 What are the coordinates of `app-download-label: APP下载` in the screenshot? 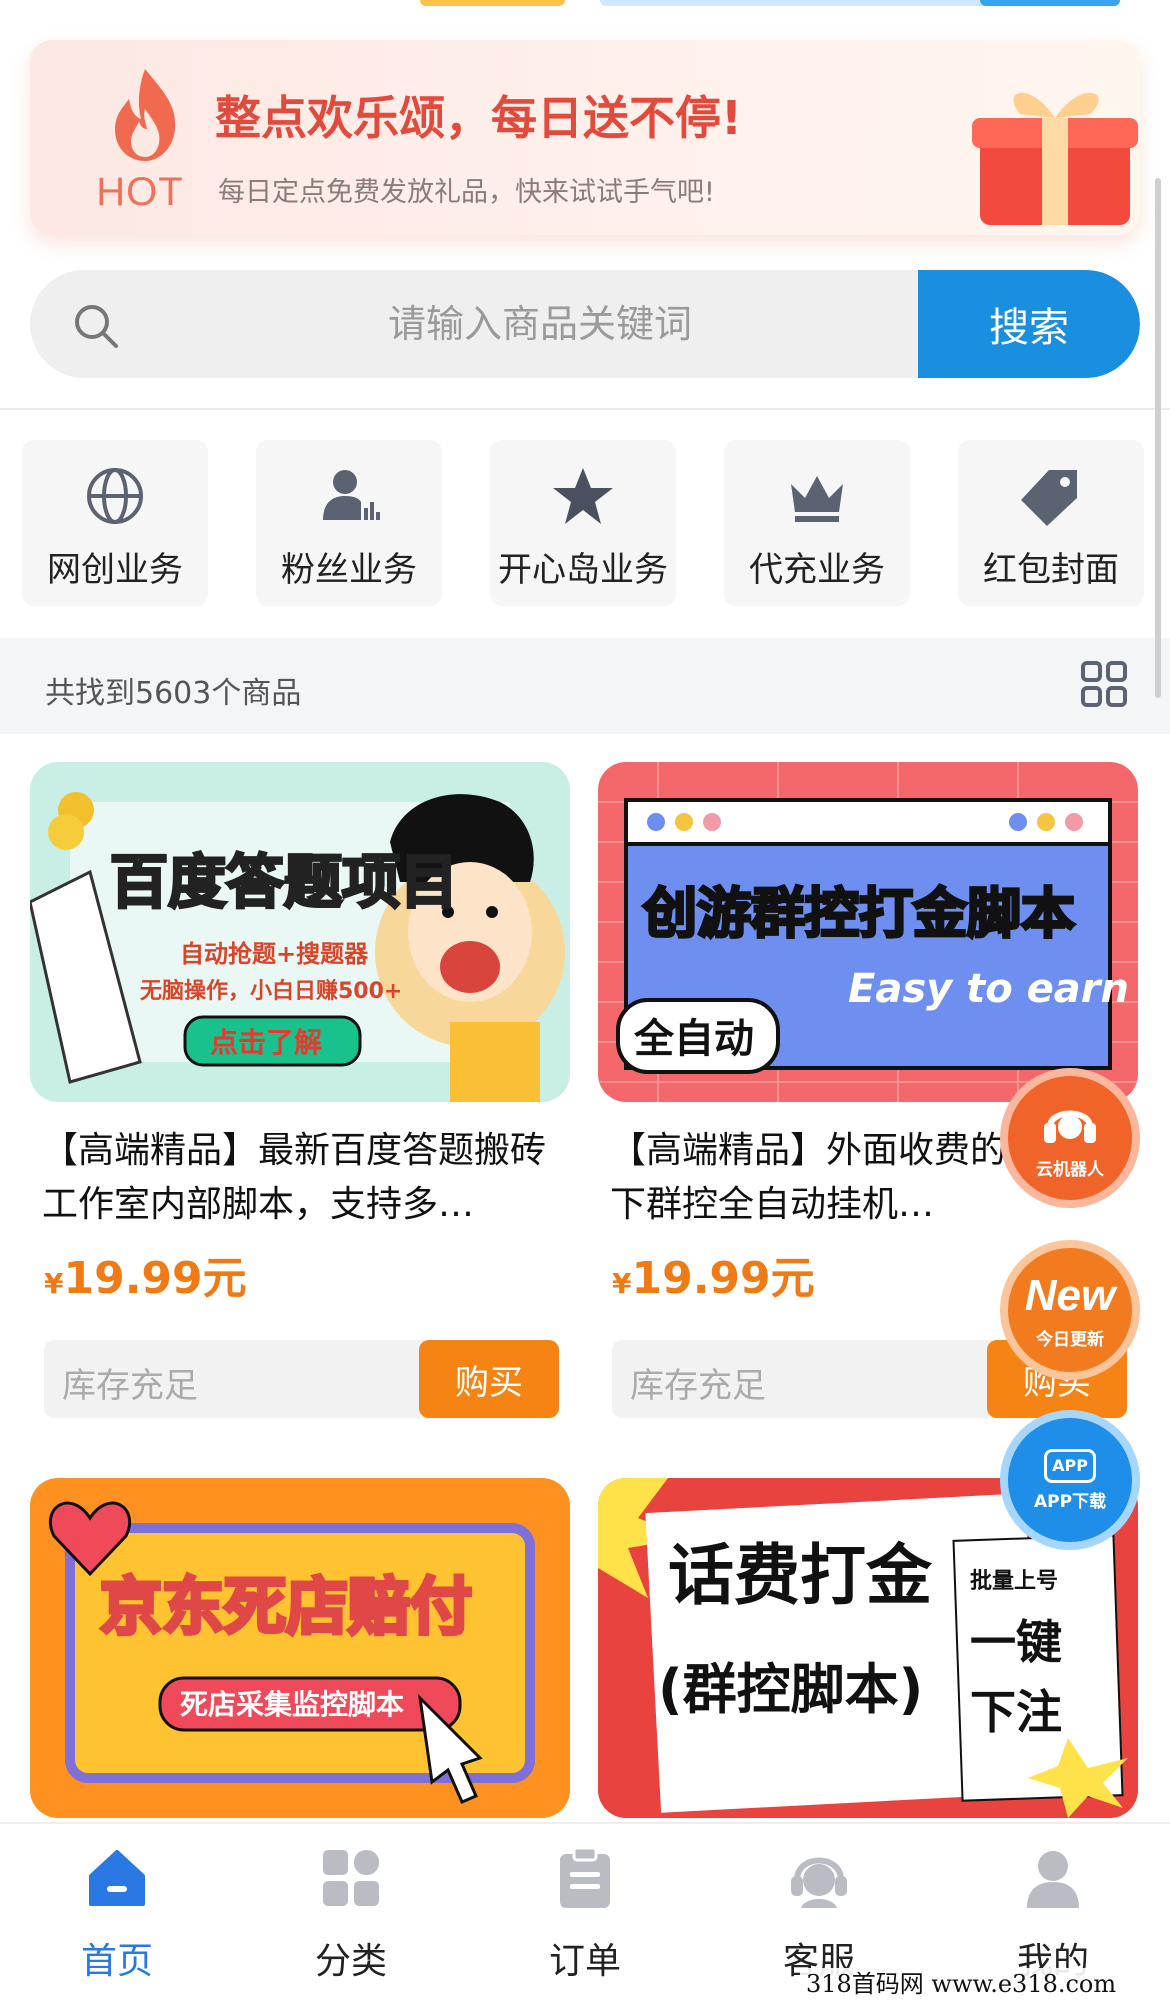 It's located at (1070, 1501).